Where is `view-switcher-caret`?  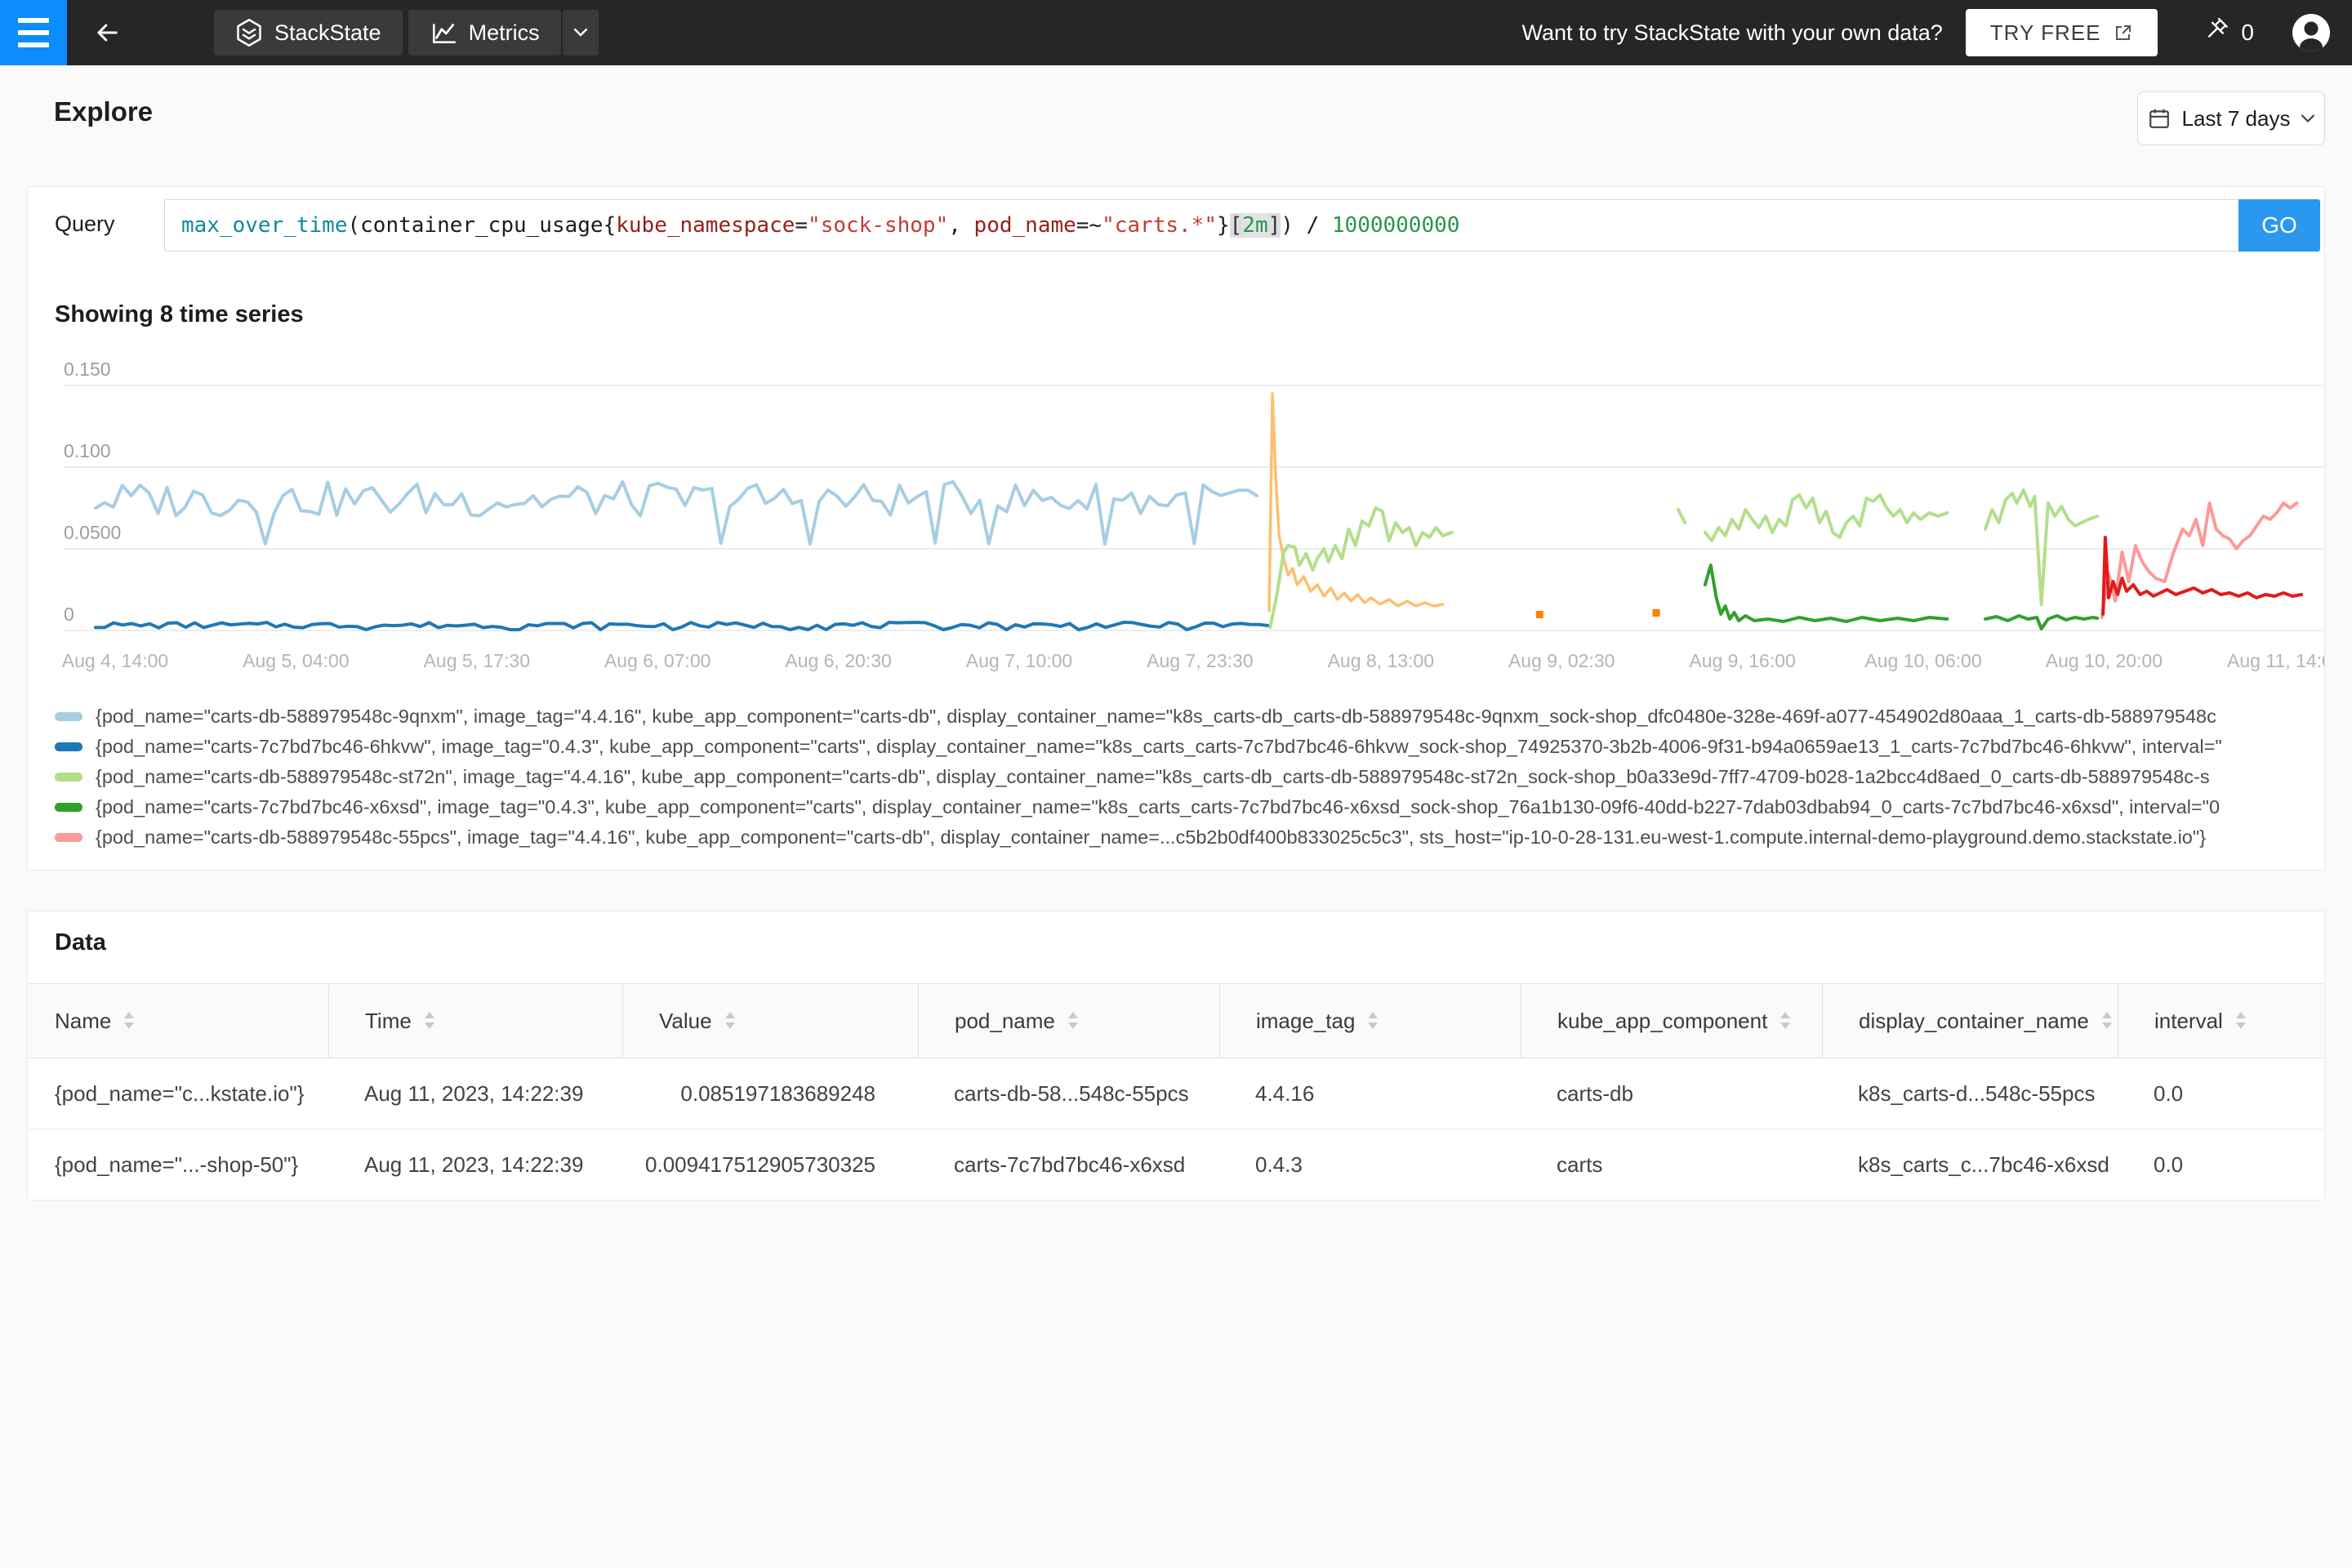
view-switcher-caret is located at coordinates (580, 33).